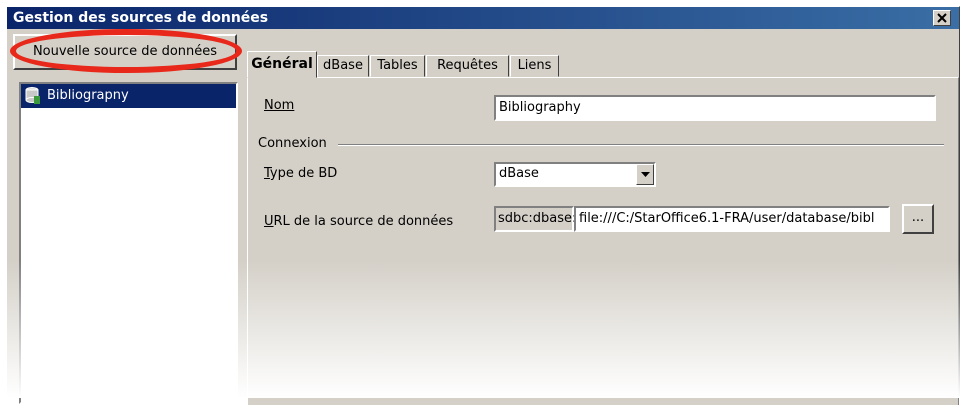  I want to click on new-data-source-button: Nouvelle source de données, so click(125, 52).